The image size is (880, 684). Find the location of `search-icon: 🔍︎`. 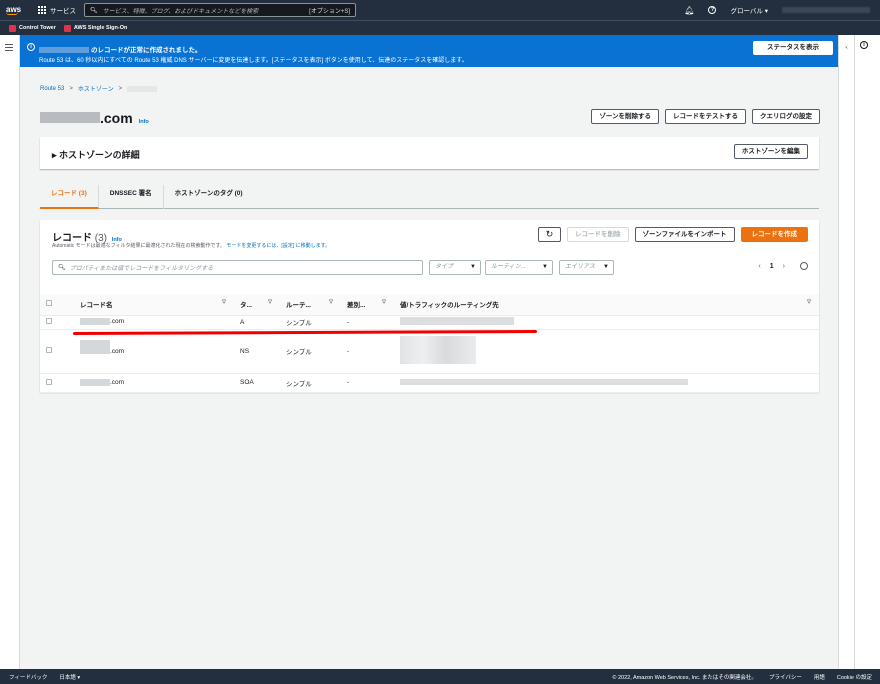

search-icon: 🔍︎ is located at coordinates (62, 268).